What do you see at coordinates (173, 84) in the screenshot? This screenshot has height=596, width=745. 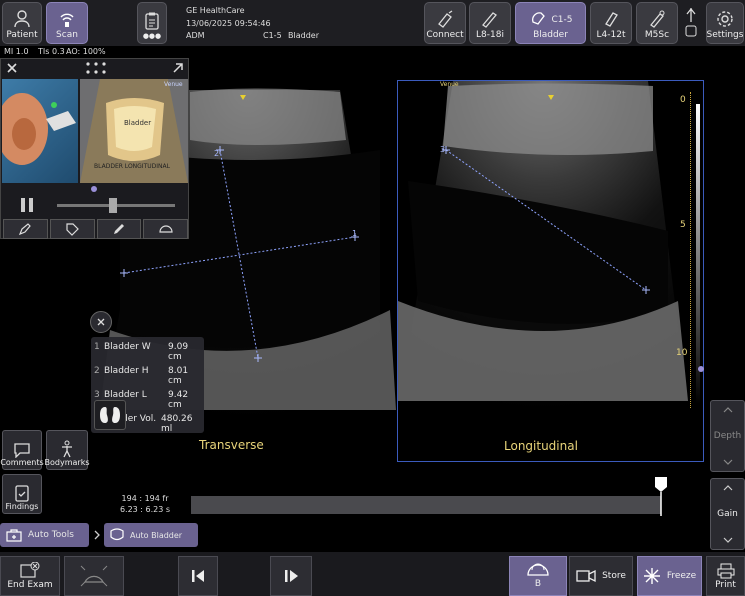 I see `venue-watermark: Venue` at bounding box center [173, 84].